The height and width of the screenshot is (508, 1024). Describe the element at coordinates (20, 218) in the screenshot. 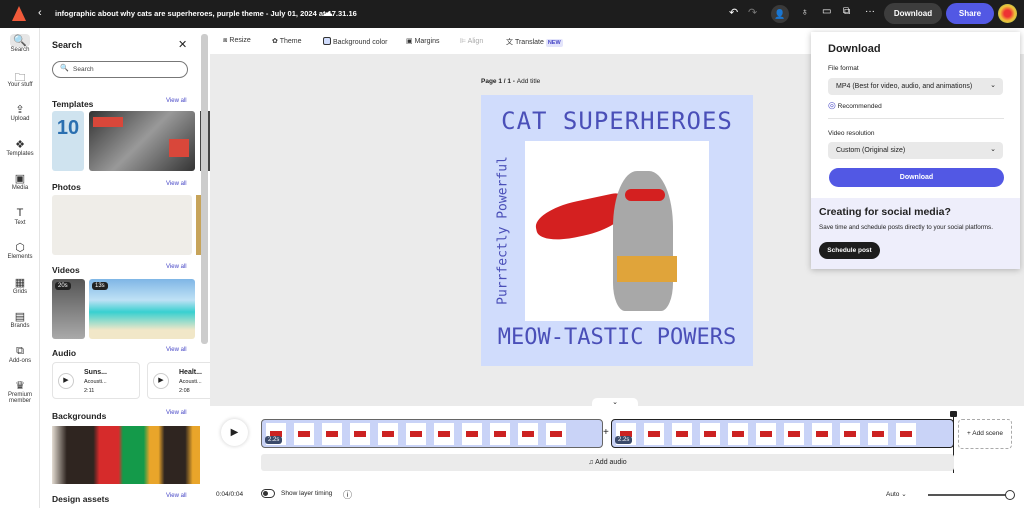

I see `rail-item-text: T Text` at that location.